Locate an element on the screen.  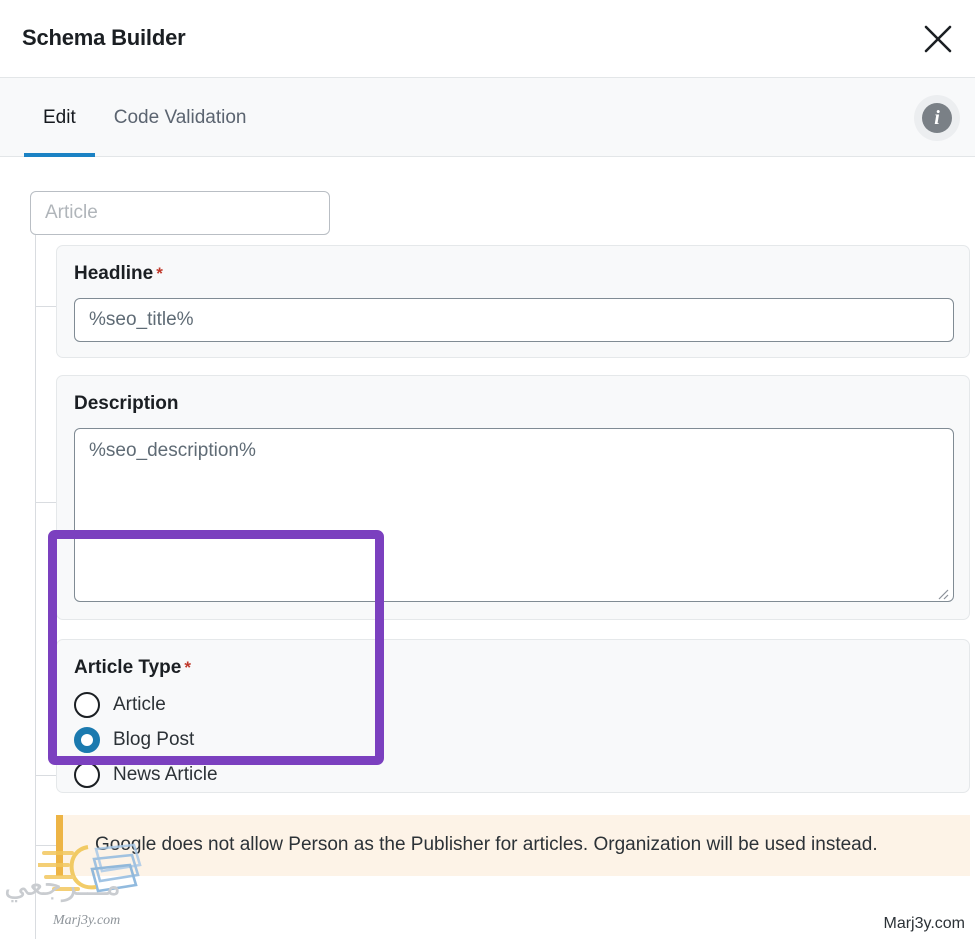
description-textarea-value: %seo_description% is located at coordinates (172, 450).